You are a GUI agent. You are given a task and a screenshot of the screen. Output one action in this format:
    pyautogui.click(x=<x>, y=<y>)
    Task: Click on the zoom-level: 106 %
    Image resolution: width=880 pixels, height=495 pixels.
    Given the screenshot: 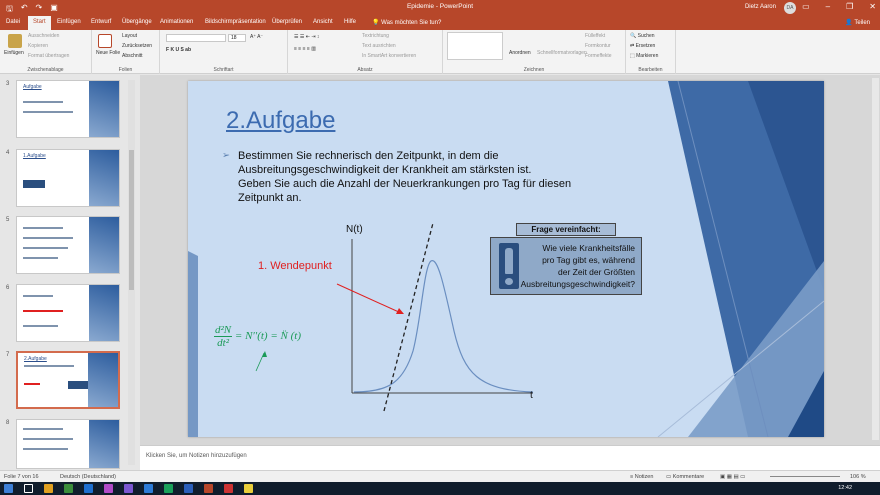 What is the action you would take?
    pyautogui.click(x=858, y=477)
    